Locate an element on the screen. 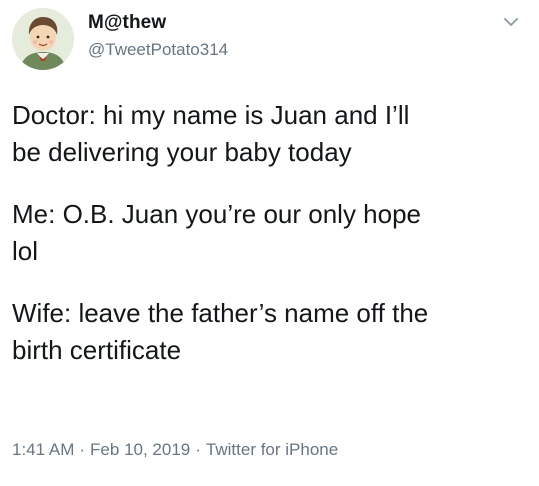 Image resolution: width=539 pixels, height=486 pixels. more-options-button is located at coordinates (511, 22).